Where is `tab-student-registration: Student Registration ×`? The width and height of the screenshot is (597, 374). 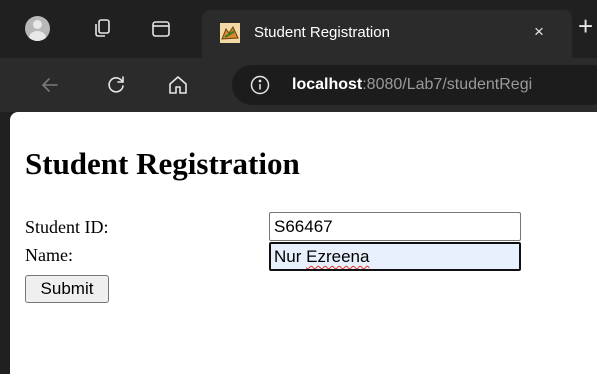 tab-student-registration: Student Registration × is located at coordinates (387, 34).